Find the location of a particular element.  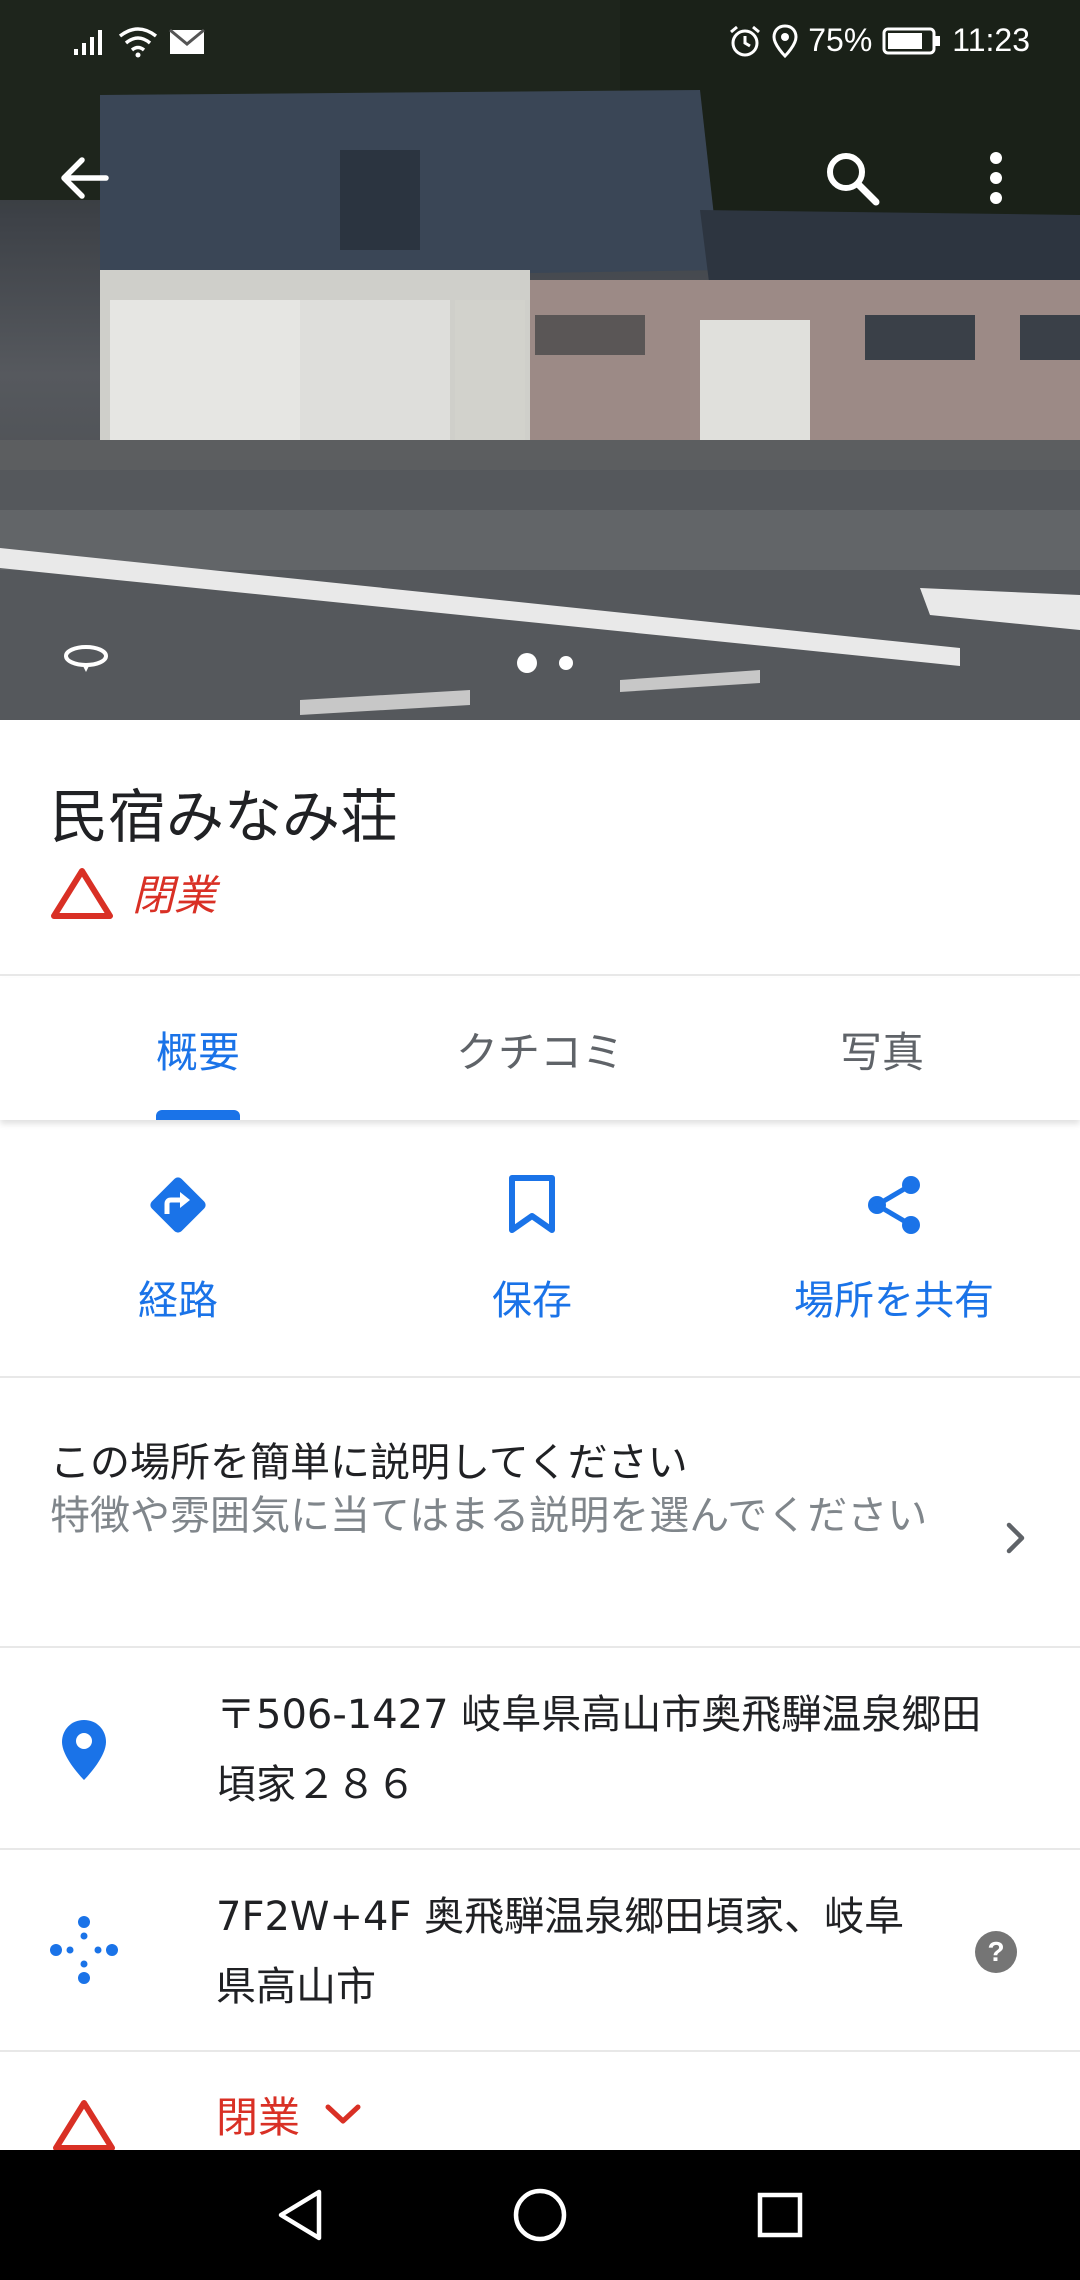

action-buttons: 経路 保存 場所を共有 is located at coordinates (540, 1250).